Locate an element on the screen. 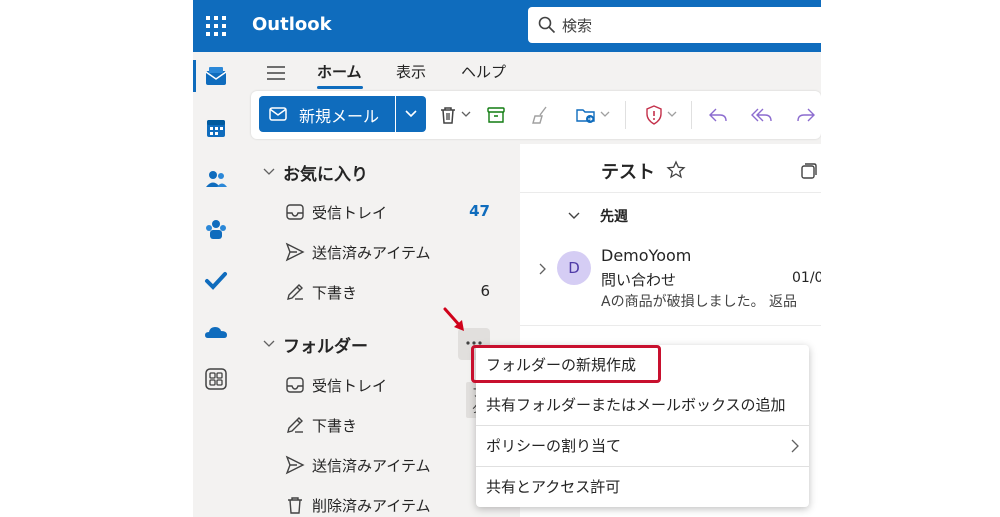 This screenshot has height=517, width=1000. tab-home: ホーム is located at coordinates (339, 71).